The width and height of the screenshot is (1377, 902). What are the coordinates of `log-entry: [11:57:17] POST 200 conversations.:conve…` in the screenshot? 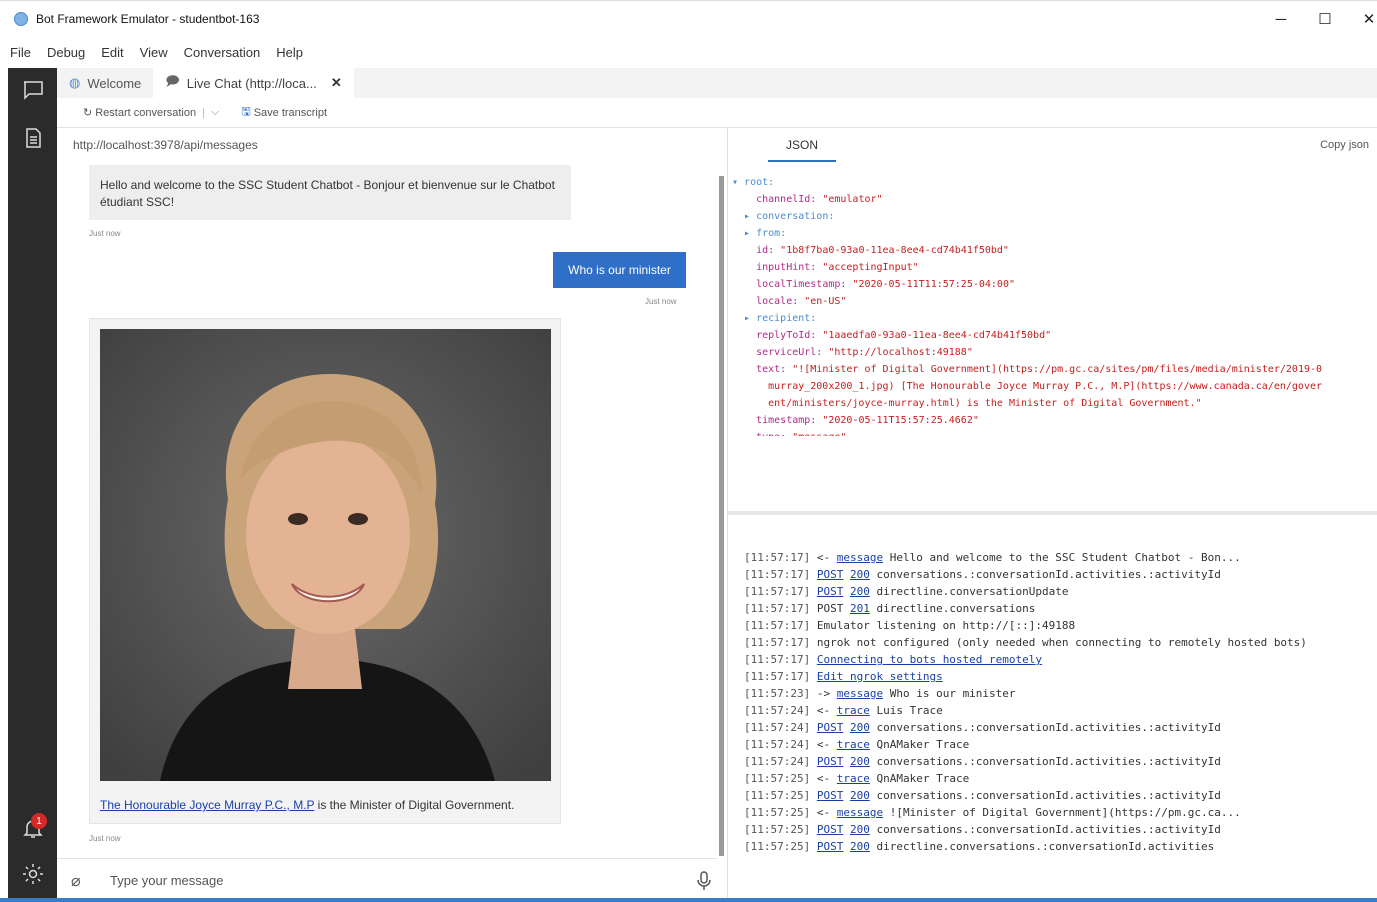 It's located at (1059, 574).